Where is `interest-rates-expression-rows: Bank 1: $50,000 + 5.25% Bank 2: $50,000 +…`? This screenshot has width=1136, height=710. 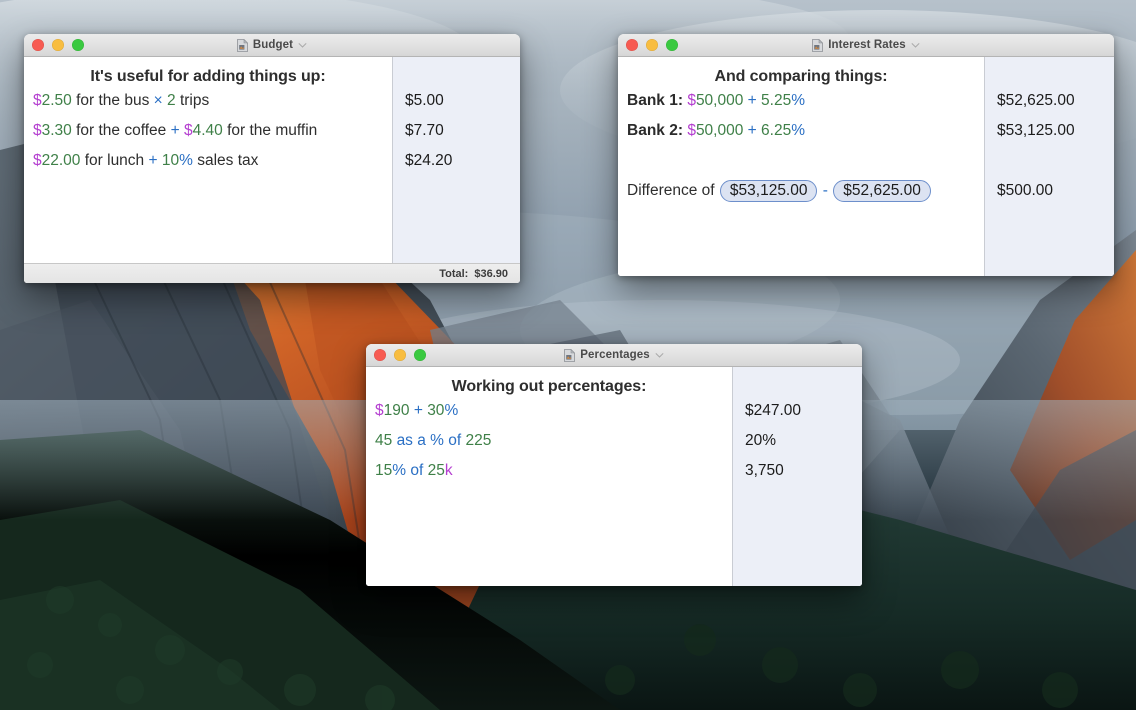 interest-rates-expression-rows: Bank 1: $50,000 + 5.25% Bank 2: $50,000 +… is located at coordinates (801, 146).